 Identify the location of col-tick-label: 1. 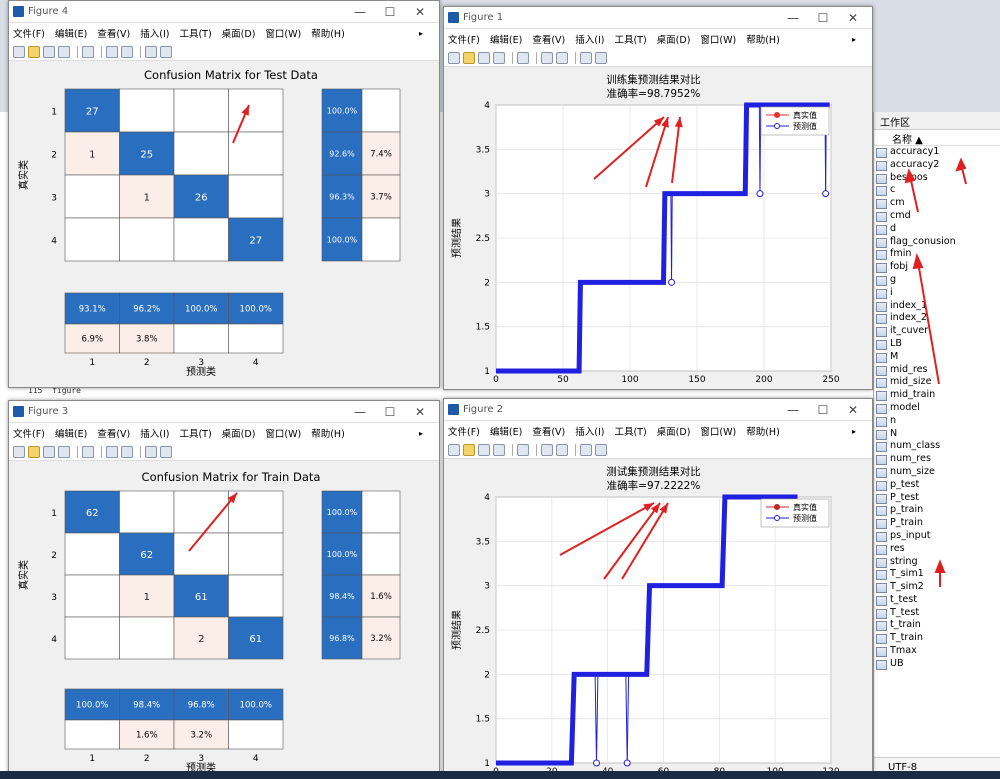
(92, 363).